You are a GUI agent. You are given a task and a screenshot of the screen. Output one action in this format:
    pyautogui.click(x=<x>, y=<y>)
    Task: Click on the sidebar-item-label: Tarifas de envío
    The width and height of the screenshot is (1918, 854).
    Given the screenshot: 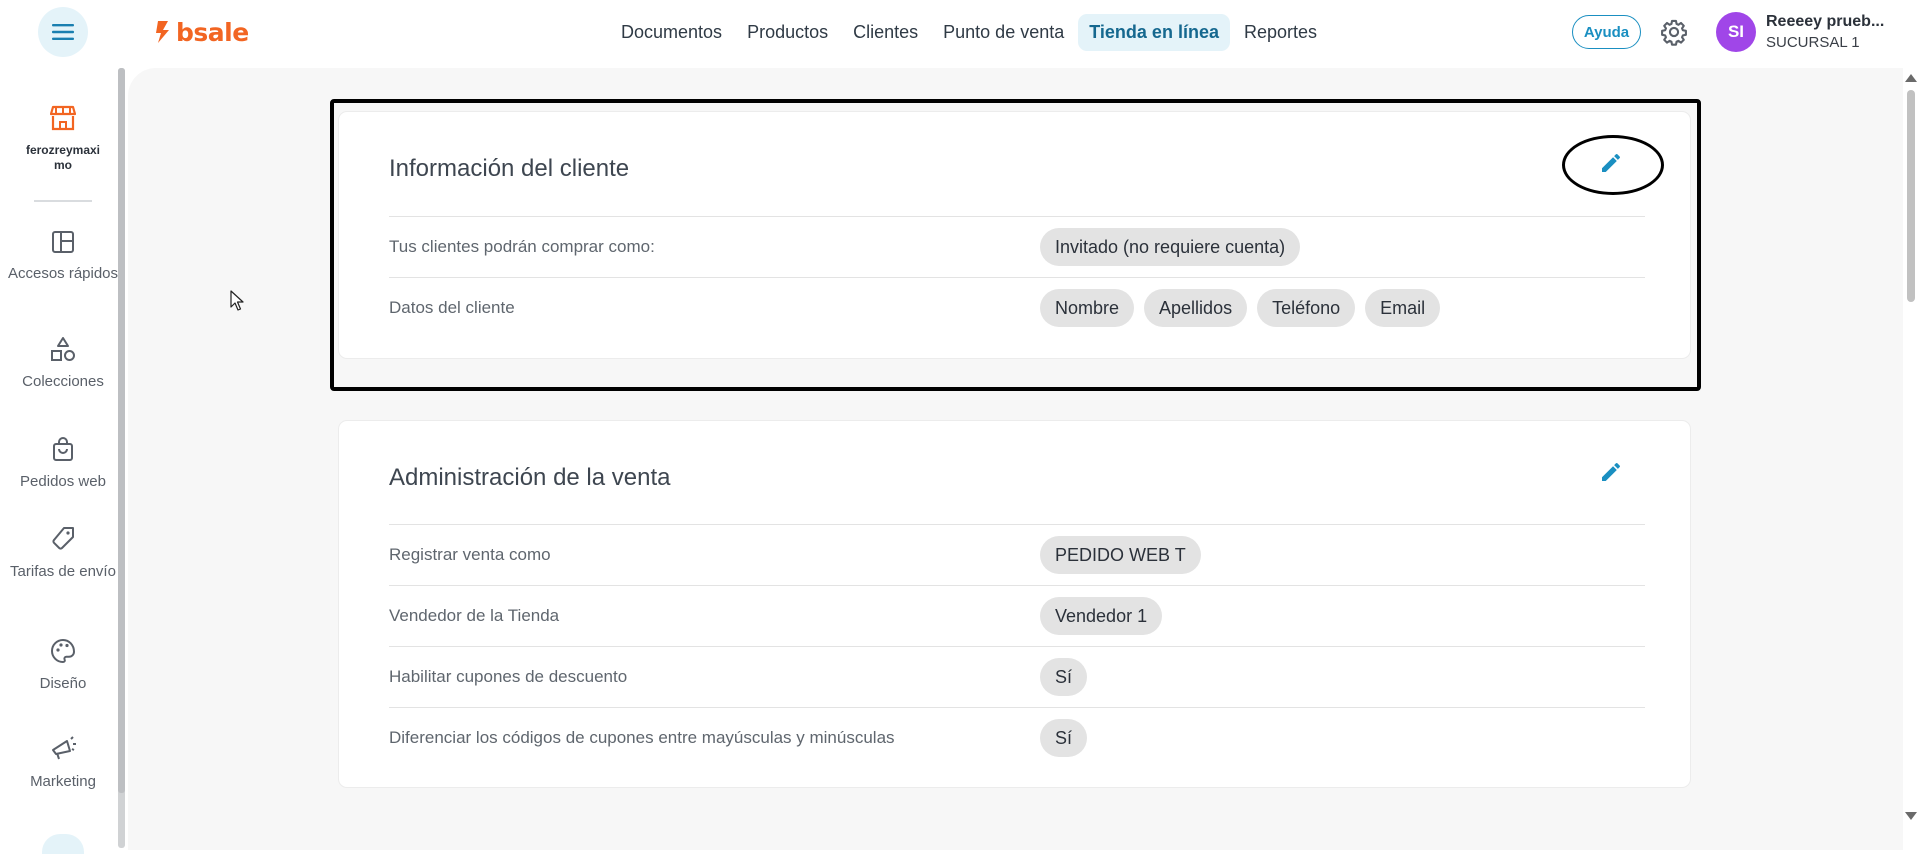 What is the action you would take?
    pyautogui.click(x=63, y=571)
    